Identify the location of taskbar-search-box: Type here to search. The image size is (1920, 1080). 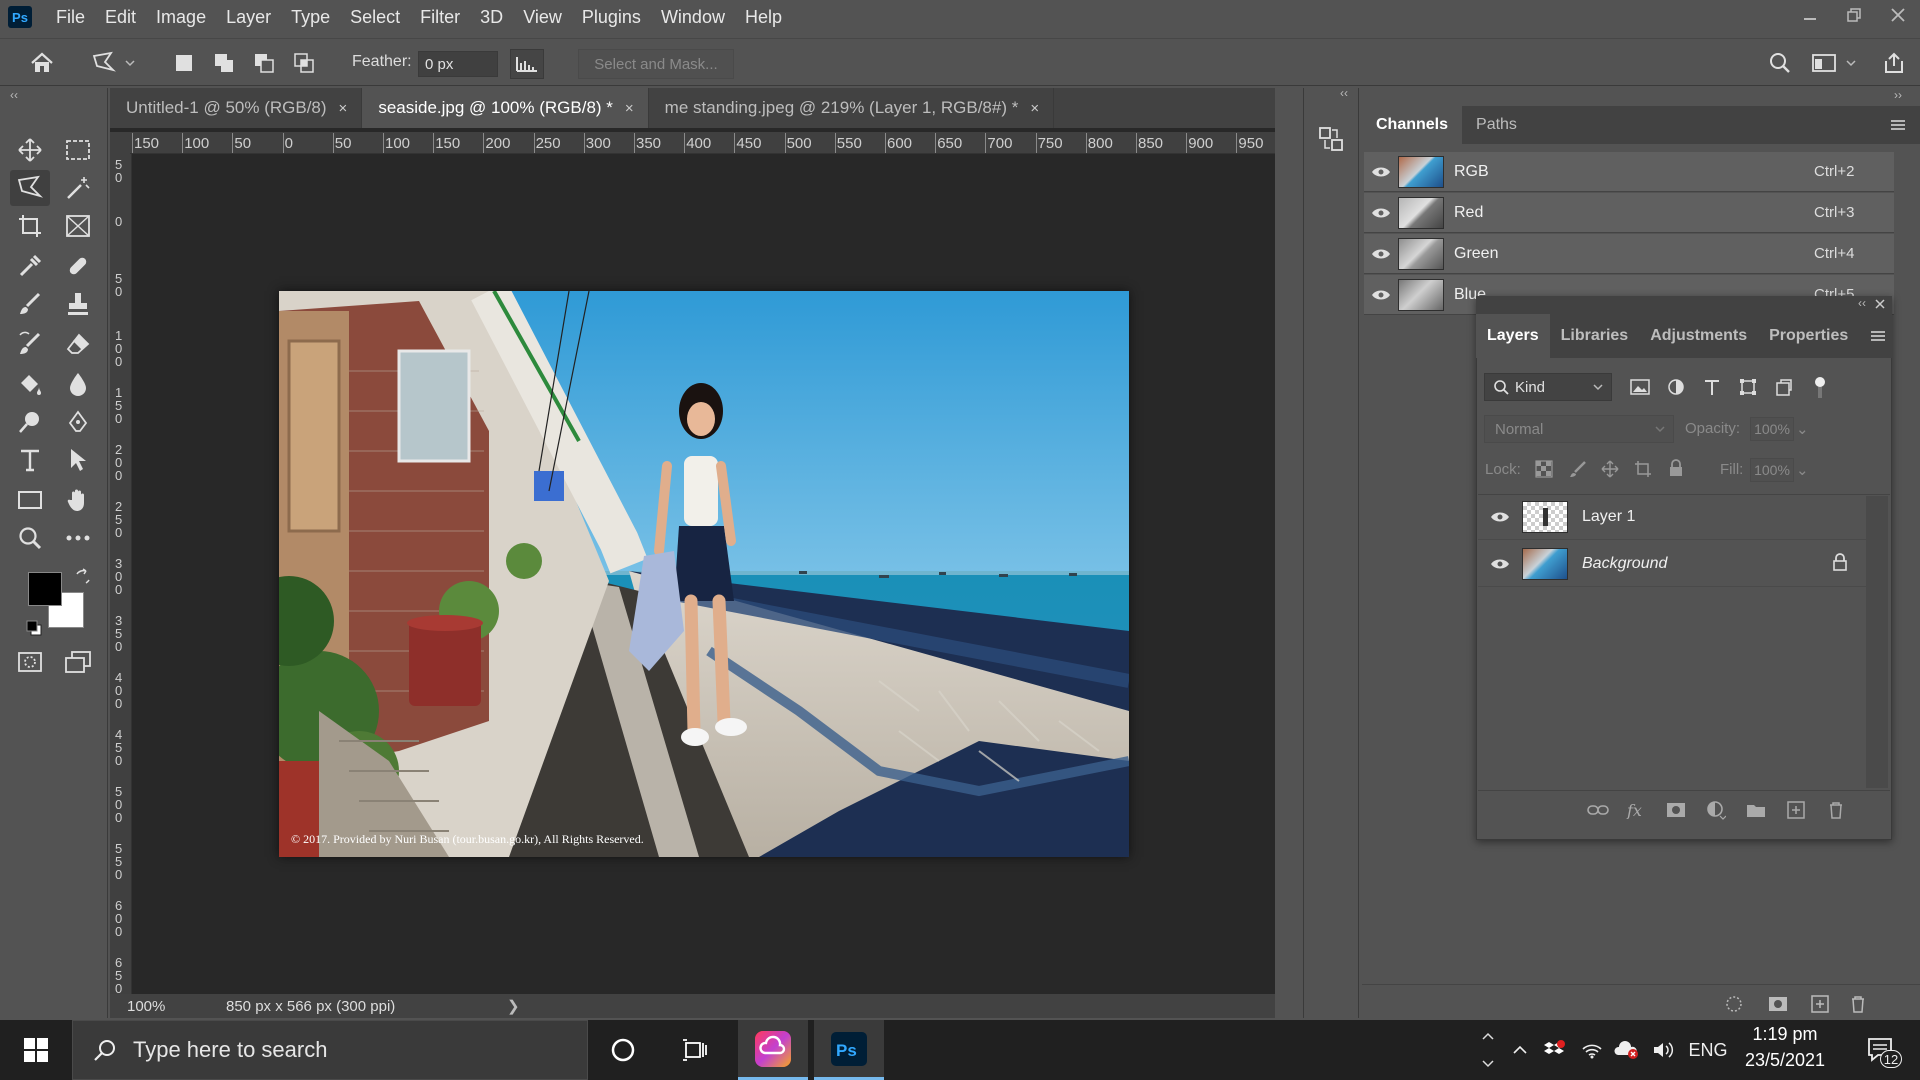
(330, 1050).